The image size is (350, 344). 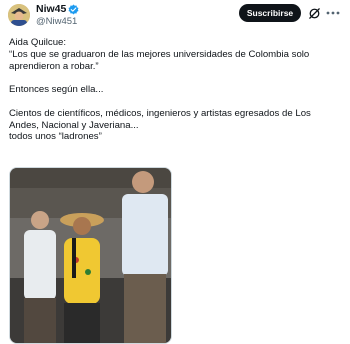 I want to click on author-handle: @Niw451, so click(x=56, y=21).